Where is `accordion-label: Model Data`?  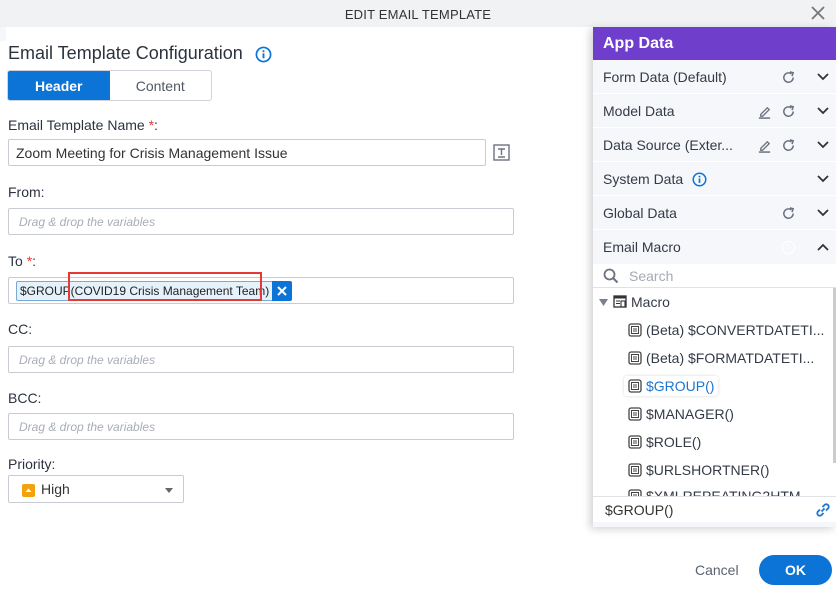 accordion-label: Model Data is located at coordinates (639, 111).